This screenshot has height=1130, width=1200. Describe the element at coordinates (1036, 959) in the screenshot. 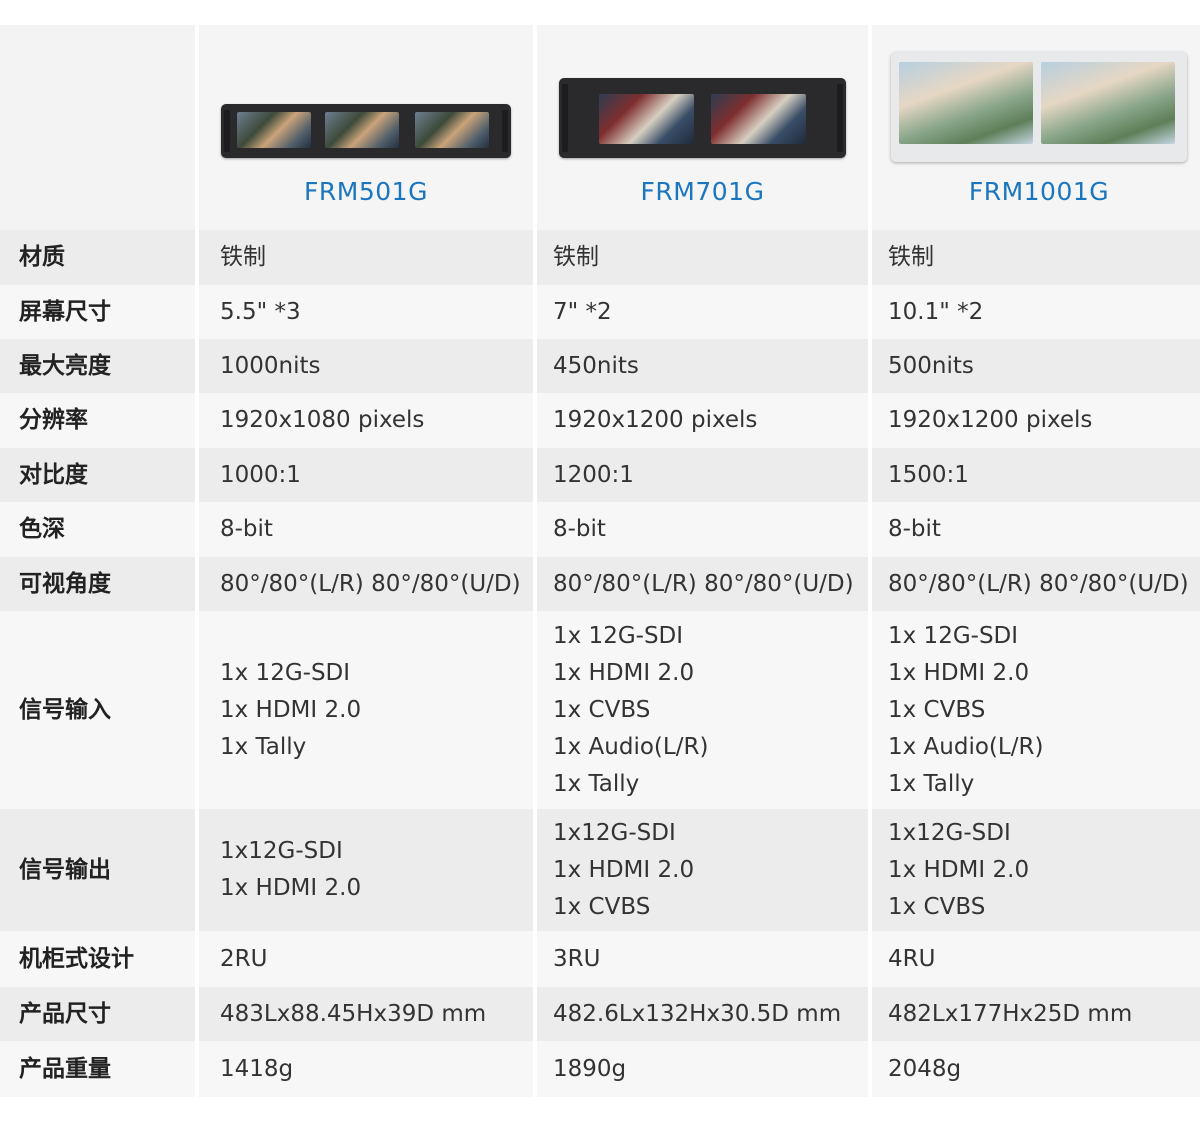

I see `spec-value: 4RU` at that location.